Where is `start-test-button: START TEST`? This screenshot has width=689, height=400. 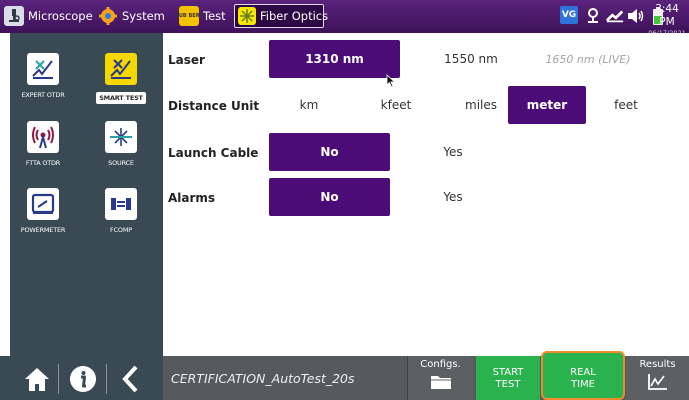 start-test-button: START TEST is located at coordinates (508, 378).